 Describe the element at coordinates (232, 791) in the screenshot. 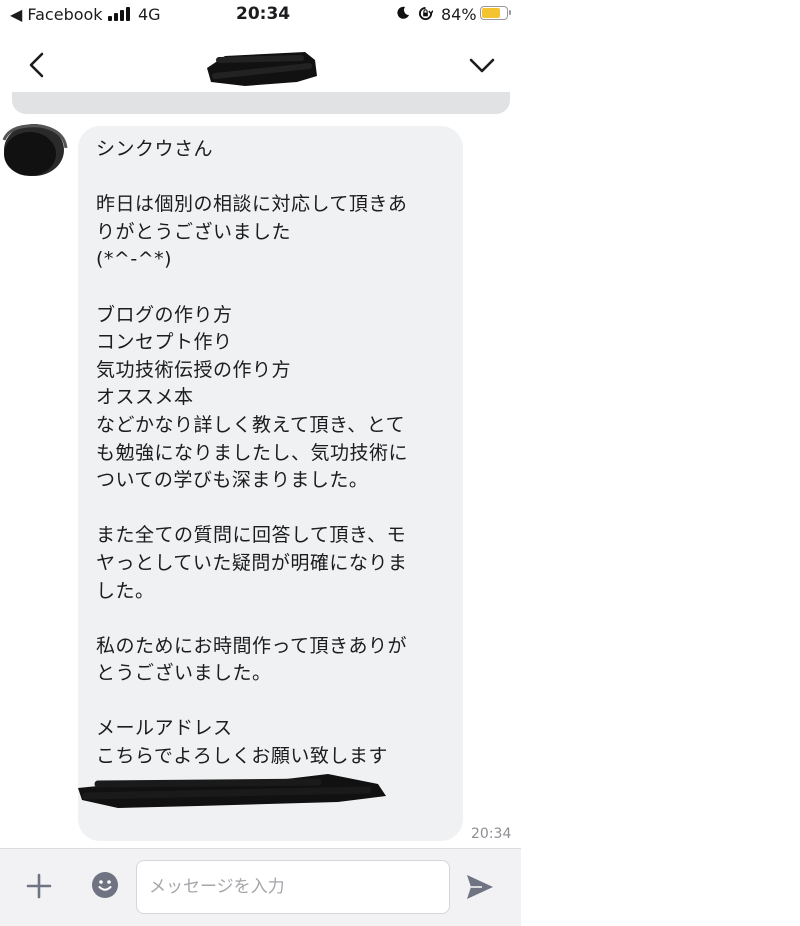

I see `redacted-email-address` at that location.